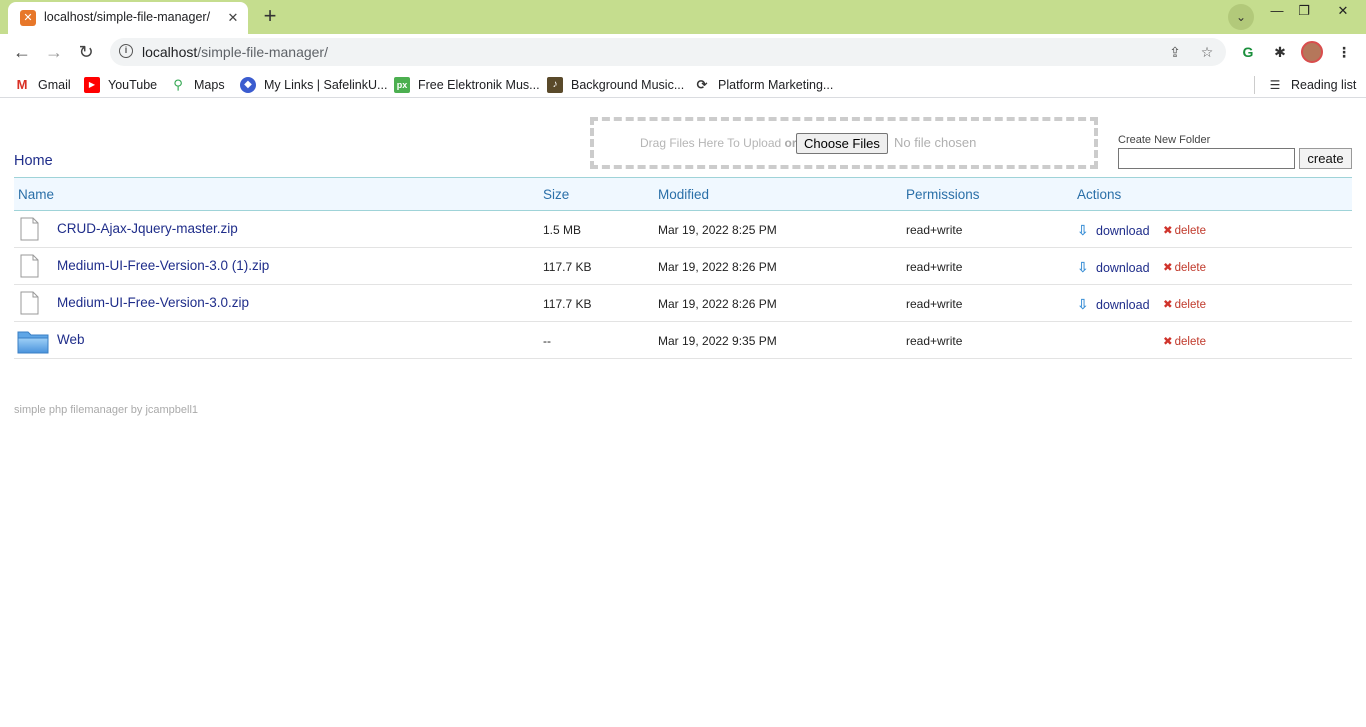 The width and height of the screenshot is (1366, 727). Describe the element at coordinates (717, 341) in the screenshot. I see `file-modified: Mar 19, 2022 9:35 PM` at that location.